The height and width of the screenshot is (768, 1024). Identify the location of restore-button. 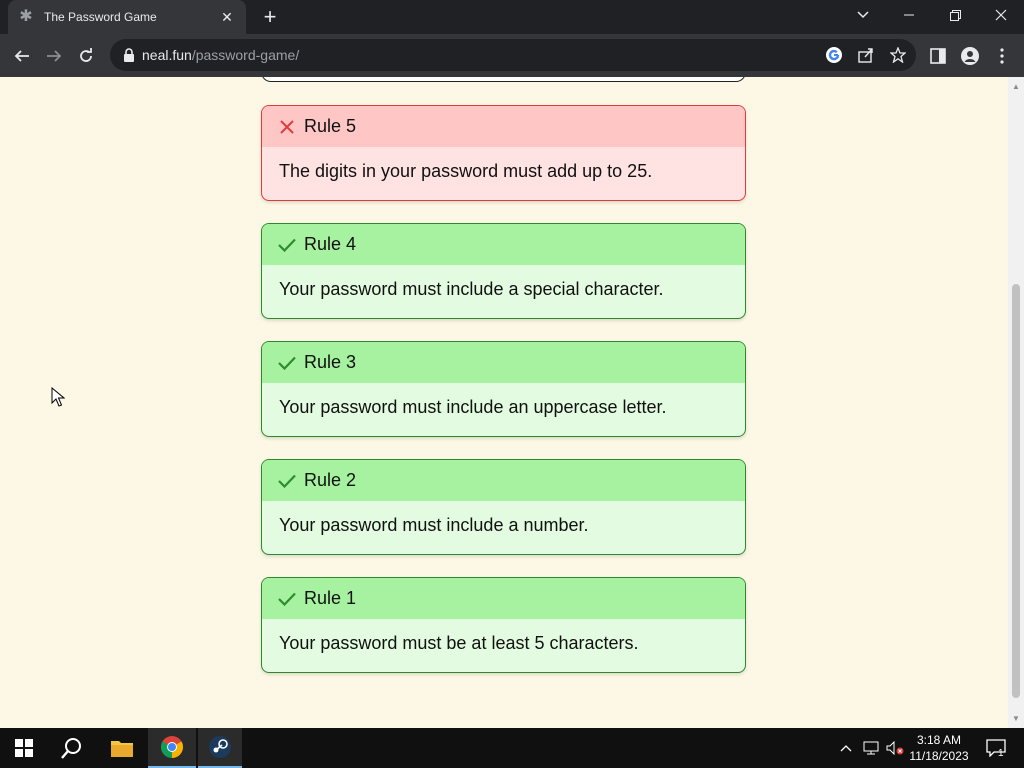
(955, 15).